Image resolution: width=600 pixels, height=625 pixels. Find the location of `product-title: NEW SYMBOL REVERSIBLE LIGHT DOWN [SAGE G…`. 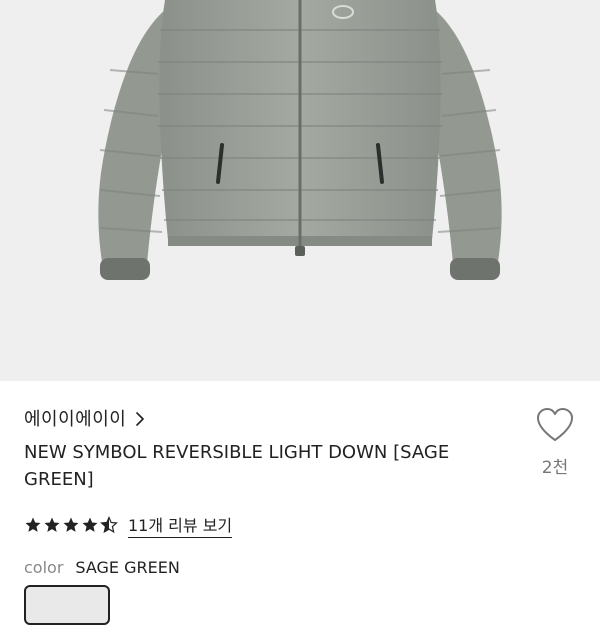

product-title: NEW SYMBOL REVERSIBLE LIGHT DOWN [SAGE G… is located at coordinates (237, 466).